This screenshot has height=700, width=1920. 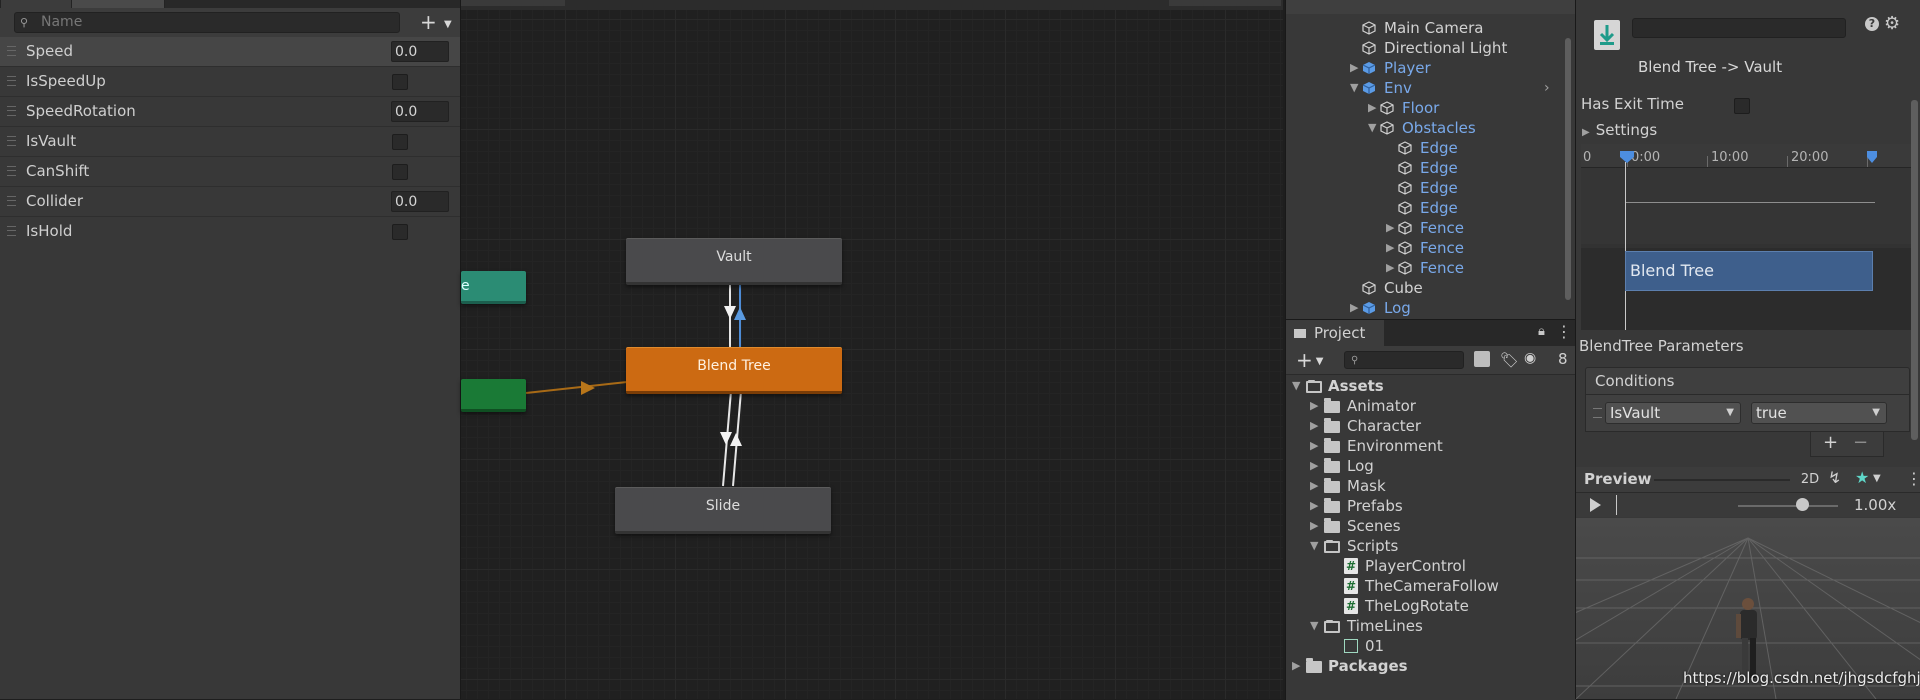 What do you see at coordinates (1530, 358) in the screenshot?
I see `hidden-packages-icon: ◉` at bounding box center [1530, 358].